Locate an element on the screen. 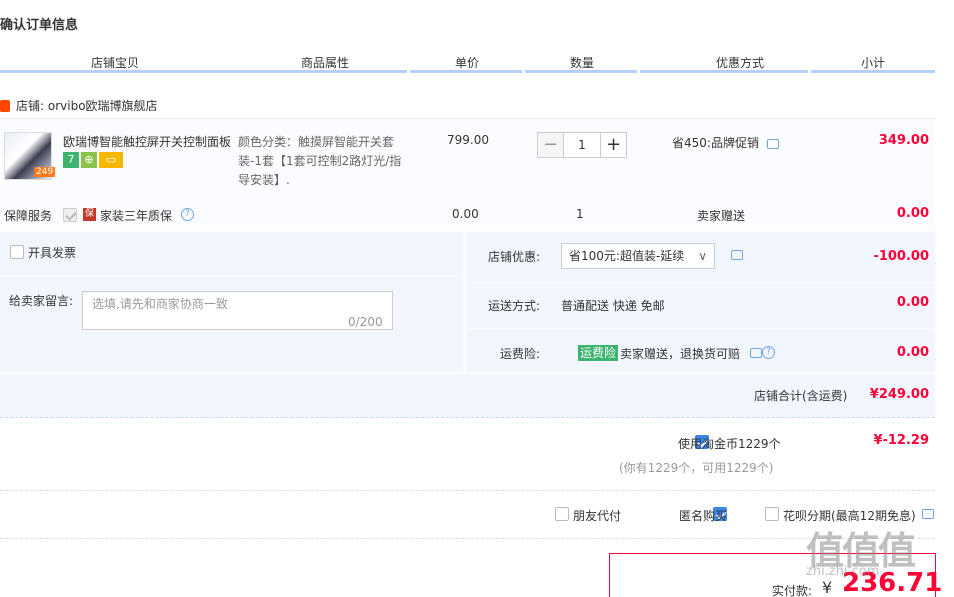  help-icon: ? is located at coordinates (187, 214).